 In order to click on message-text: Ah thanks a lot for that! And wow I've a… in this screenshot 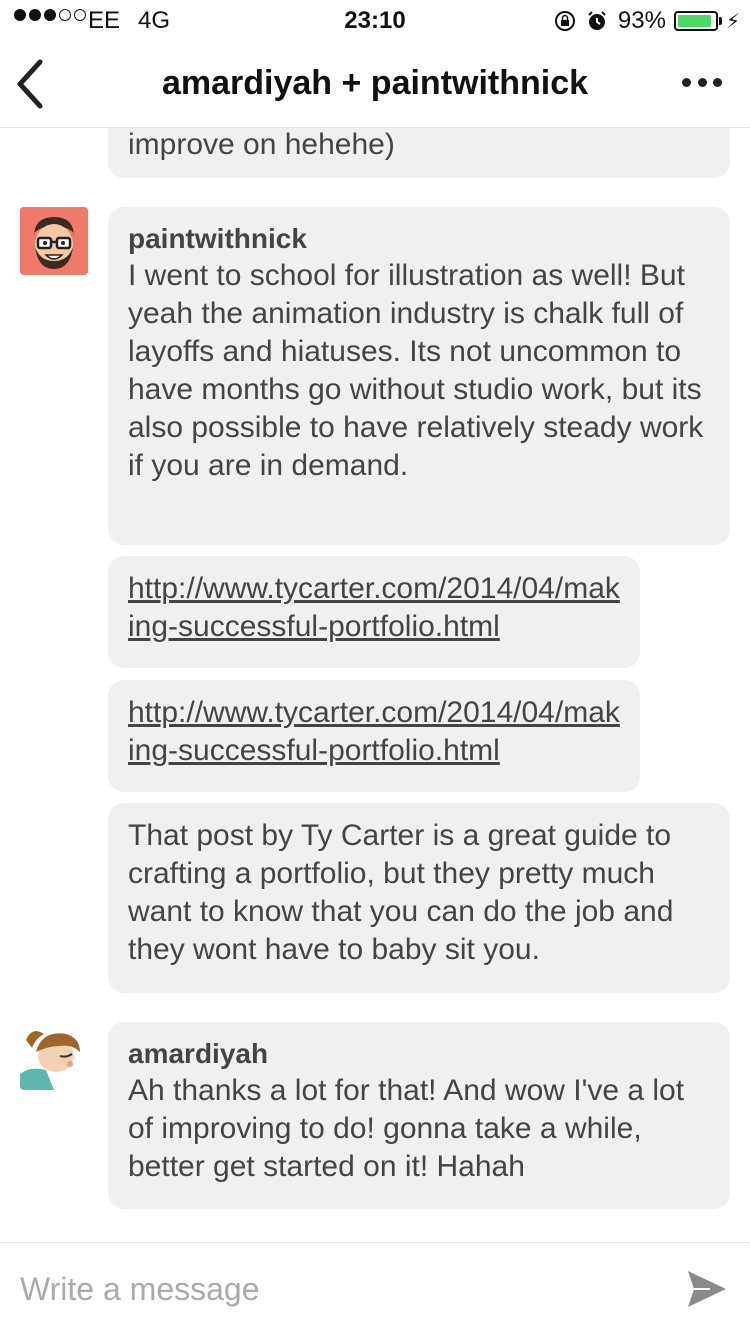, I will do `click(406, 1128)`.